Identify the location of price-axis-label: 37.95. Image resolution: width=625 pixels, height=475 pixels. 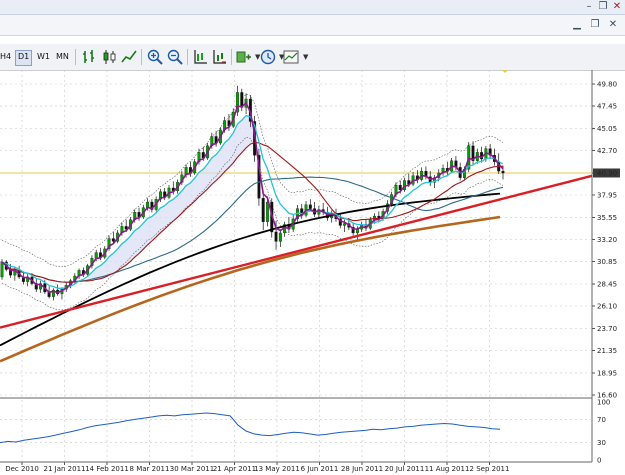
(607, 196).